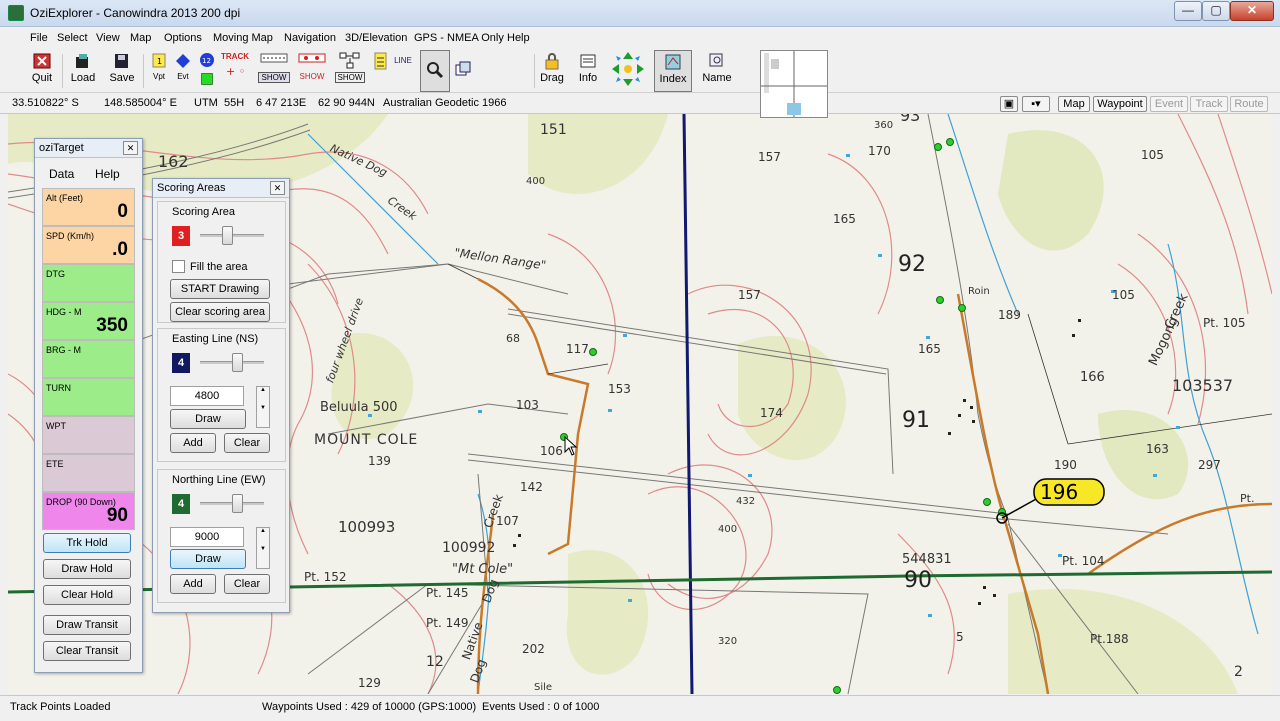 This screenshot has width=1280, height=721. I want to click on info-button: Info, so click(588, 70).